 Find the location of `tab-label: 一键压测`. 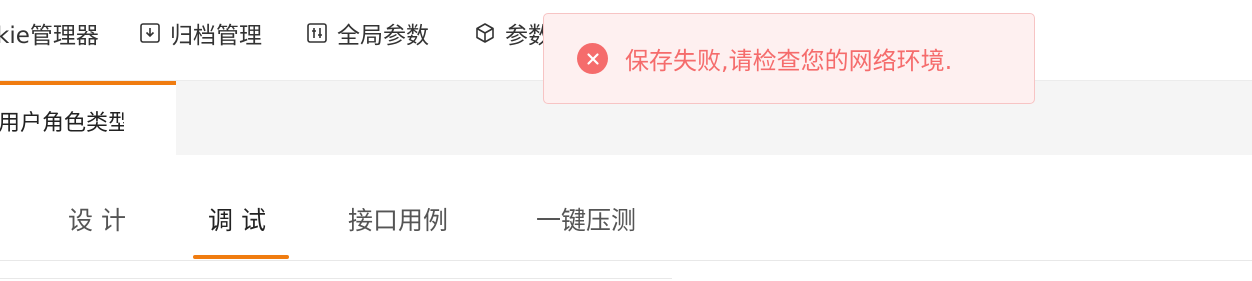

tab-label: 一键压测 is located at coordinates (586, 220).